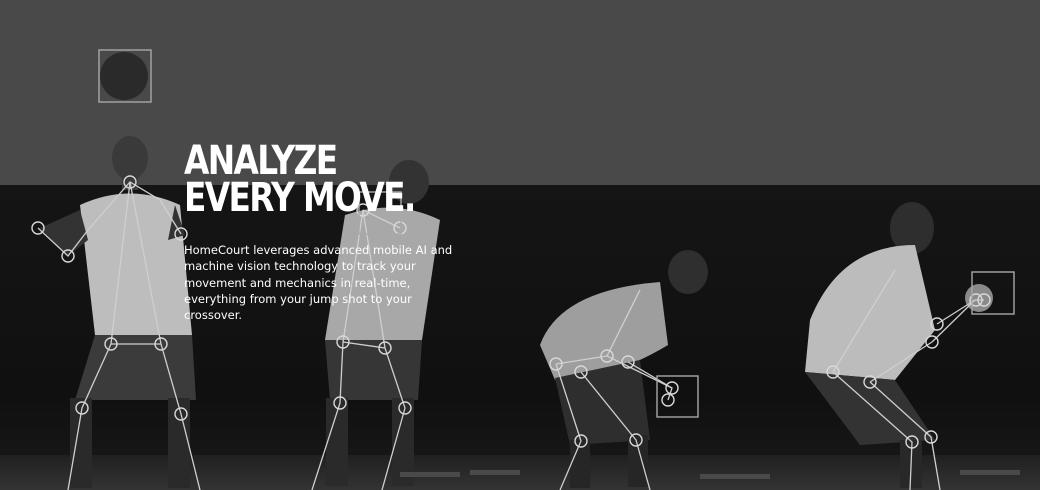 The width and height of the screenshot is (1040, 490). I want to click on headline-line-2: EVERY MOVE., so click(300, 198).